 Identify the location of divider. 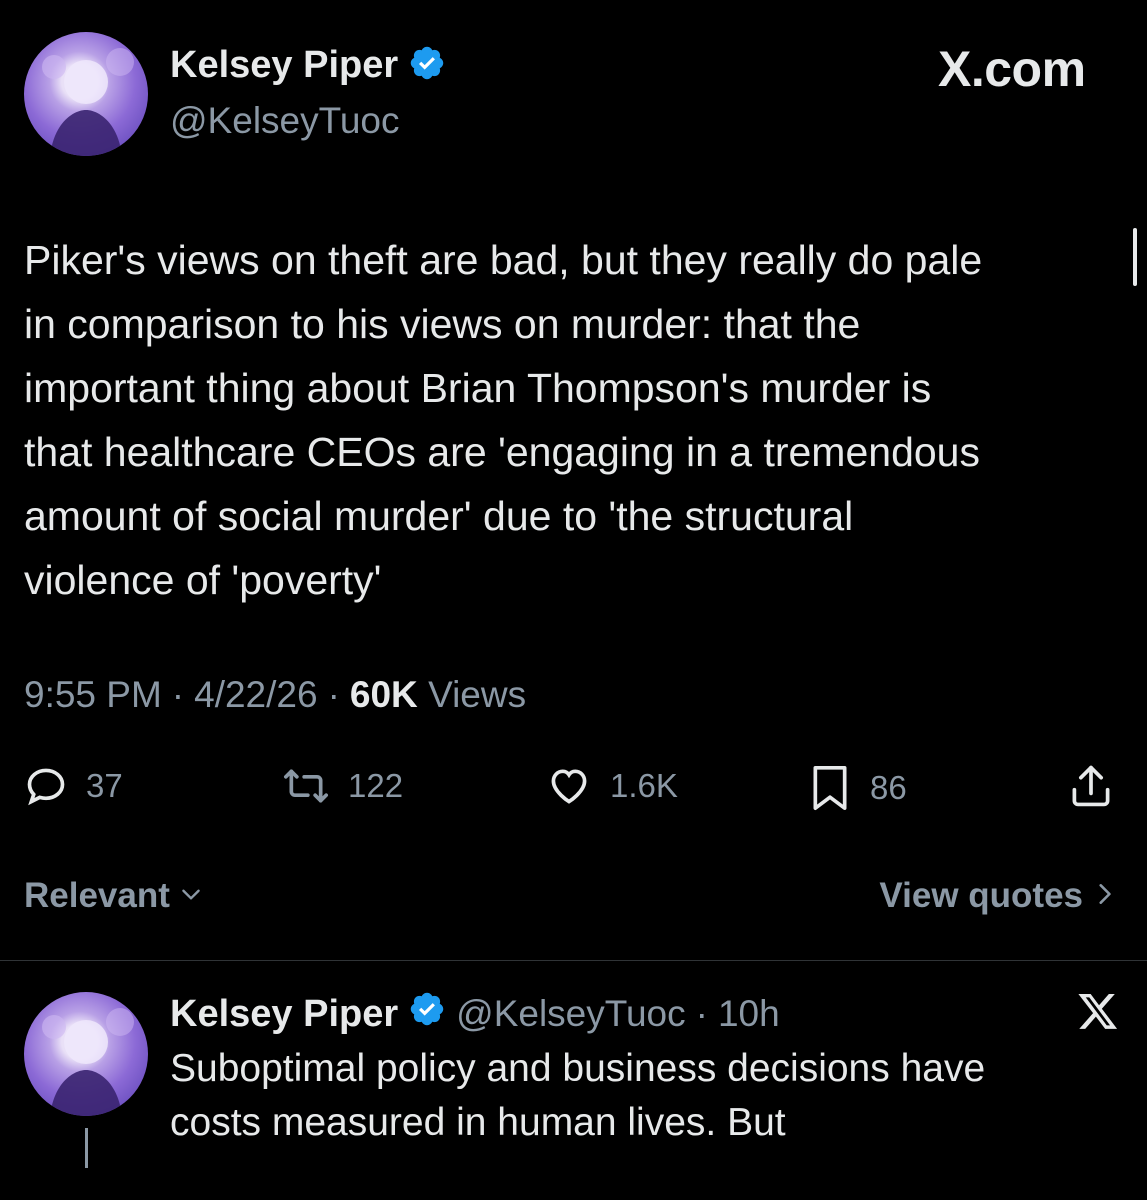
(573, 960).